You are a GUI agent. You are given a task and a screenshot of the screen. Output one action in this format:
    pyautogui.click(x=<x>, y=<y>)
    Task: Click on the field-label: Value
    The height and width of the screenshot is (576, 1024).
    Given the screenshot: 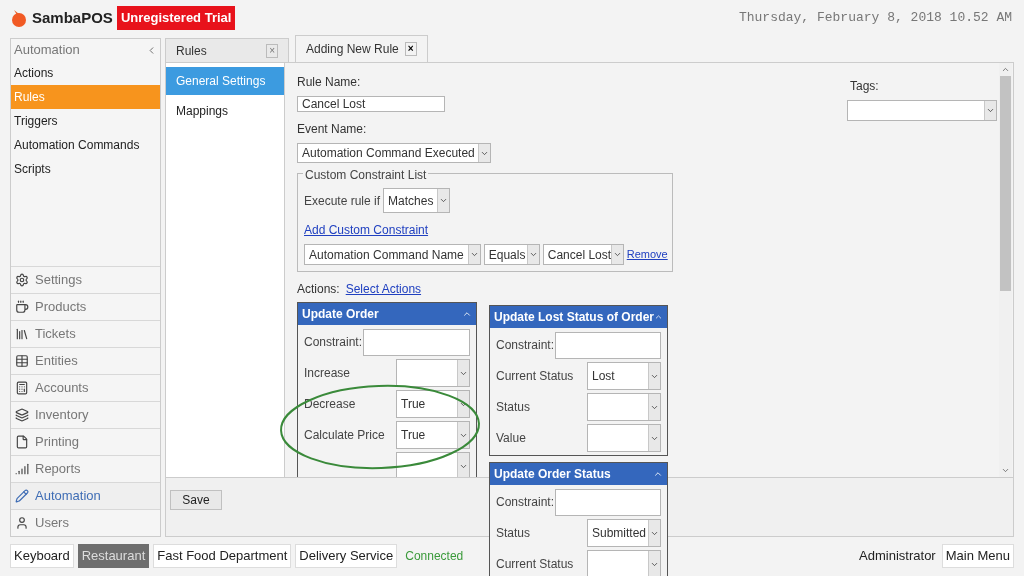 What is the action you would take?
    pyautogui.click(x=511, y=438)
    